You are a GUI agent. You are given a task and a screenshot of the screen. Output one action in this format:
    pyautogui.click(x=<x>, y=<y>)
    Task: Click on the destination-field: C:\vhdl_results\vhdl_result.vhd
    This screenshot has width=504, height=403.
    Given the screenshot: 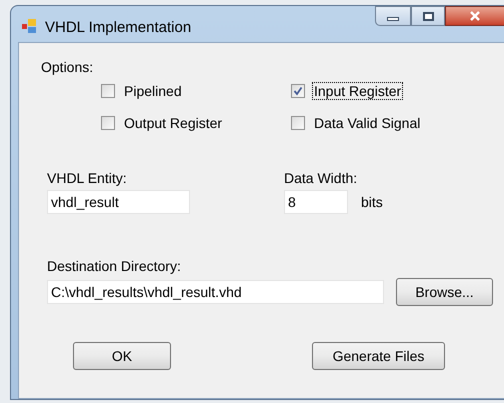 What is the action you would take?
    pyautogui.click(x=215, y=292)
    